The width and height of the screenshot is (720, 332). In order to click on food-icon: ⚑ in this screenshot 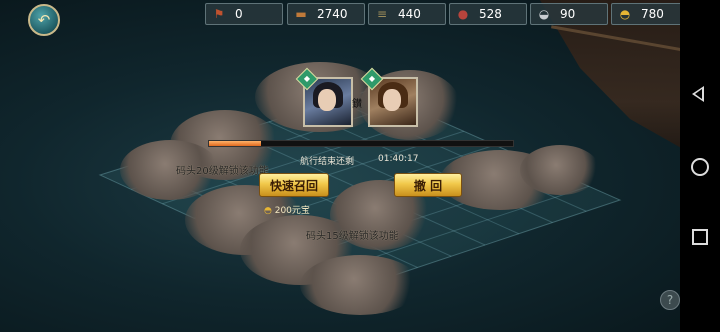, I will do `click(219, 14)`.